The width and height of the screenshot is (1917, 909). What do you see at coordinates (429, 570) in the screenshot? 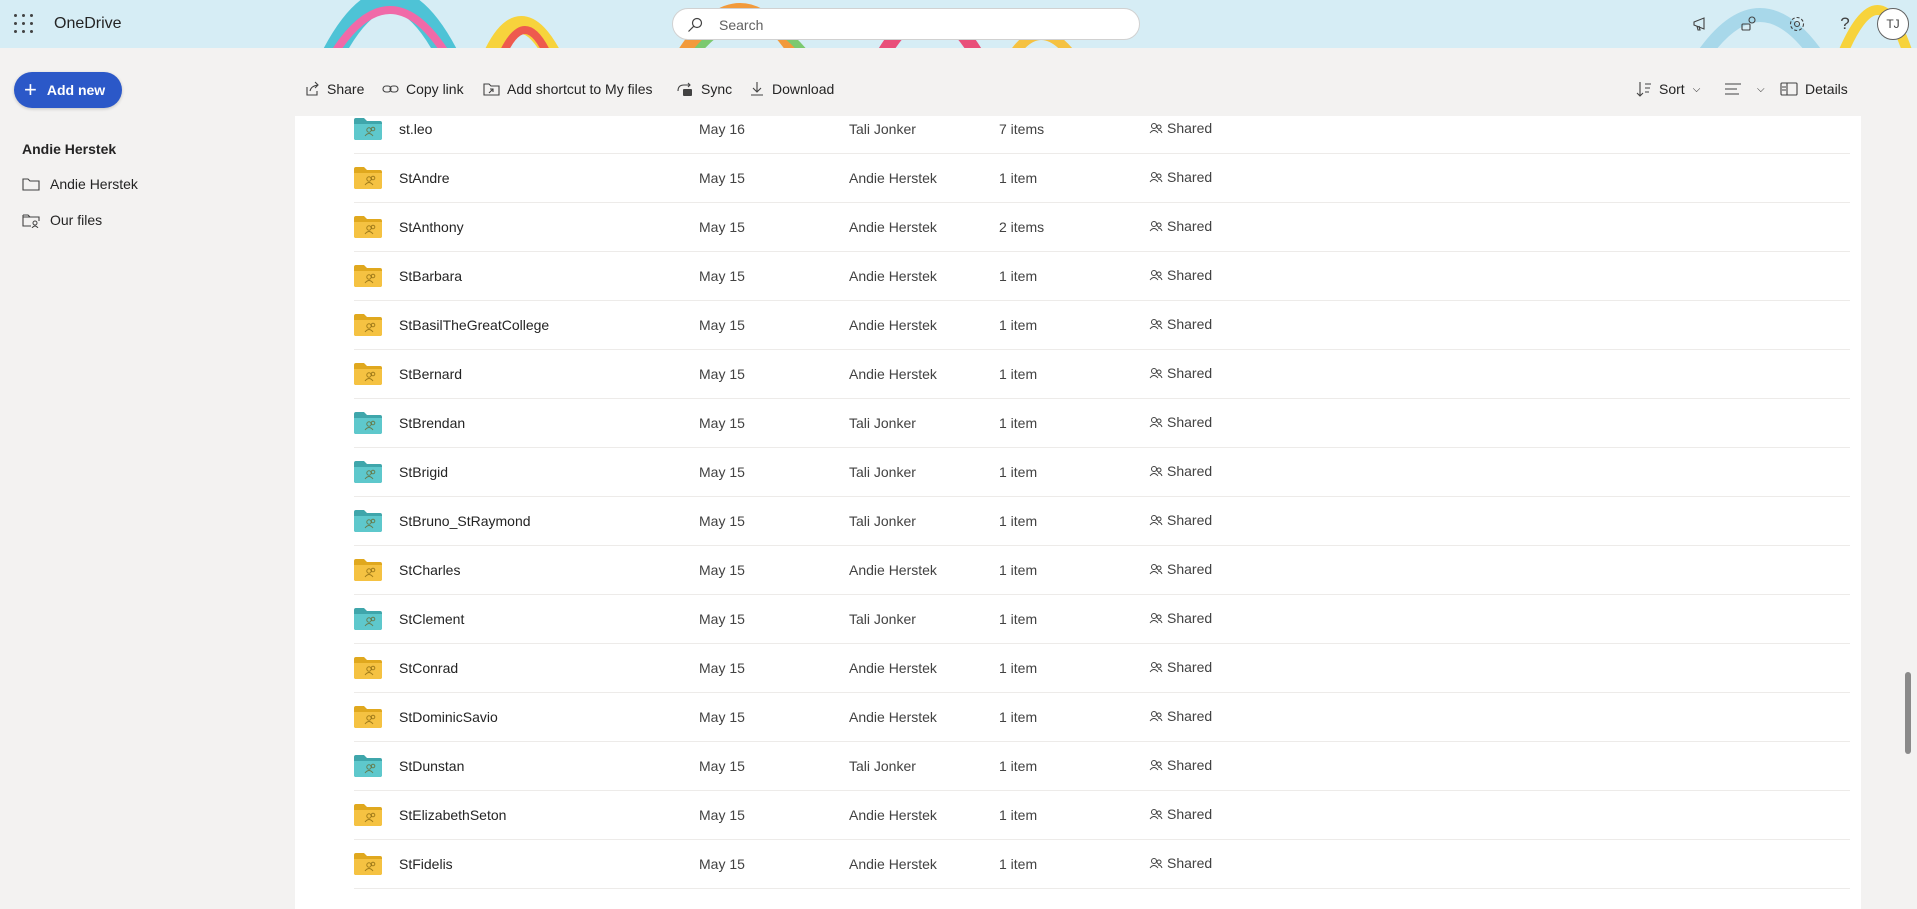
I see `file-name: StCharles` at bounding box center [429, 570].